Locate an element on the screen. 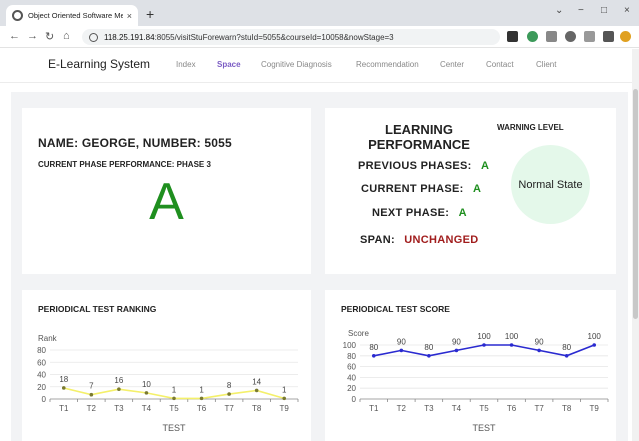 Image resolution: width=639 pixels, height=441 pixels. y-tick-label: 0 is located at coordinates (44, 399).